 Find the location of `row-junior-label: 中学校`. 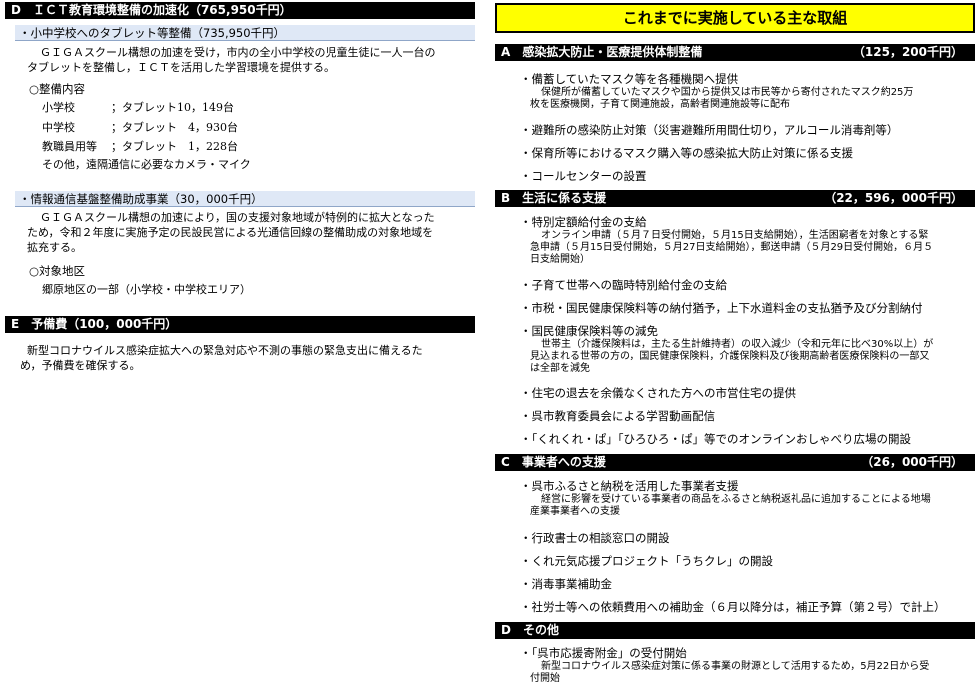

row-junior-label: 中学校 is located at coordinates (58, 127).